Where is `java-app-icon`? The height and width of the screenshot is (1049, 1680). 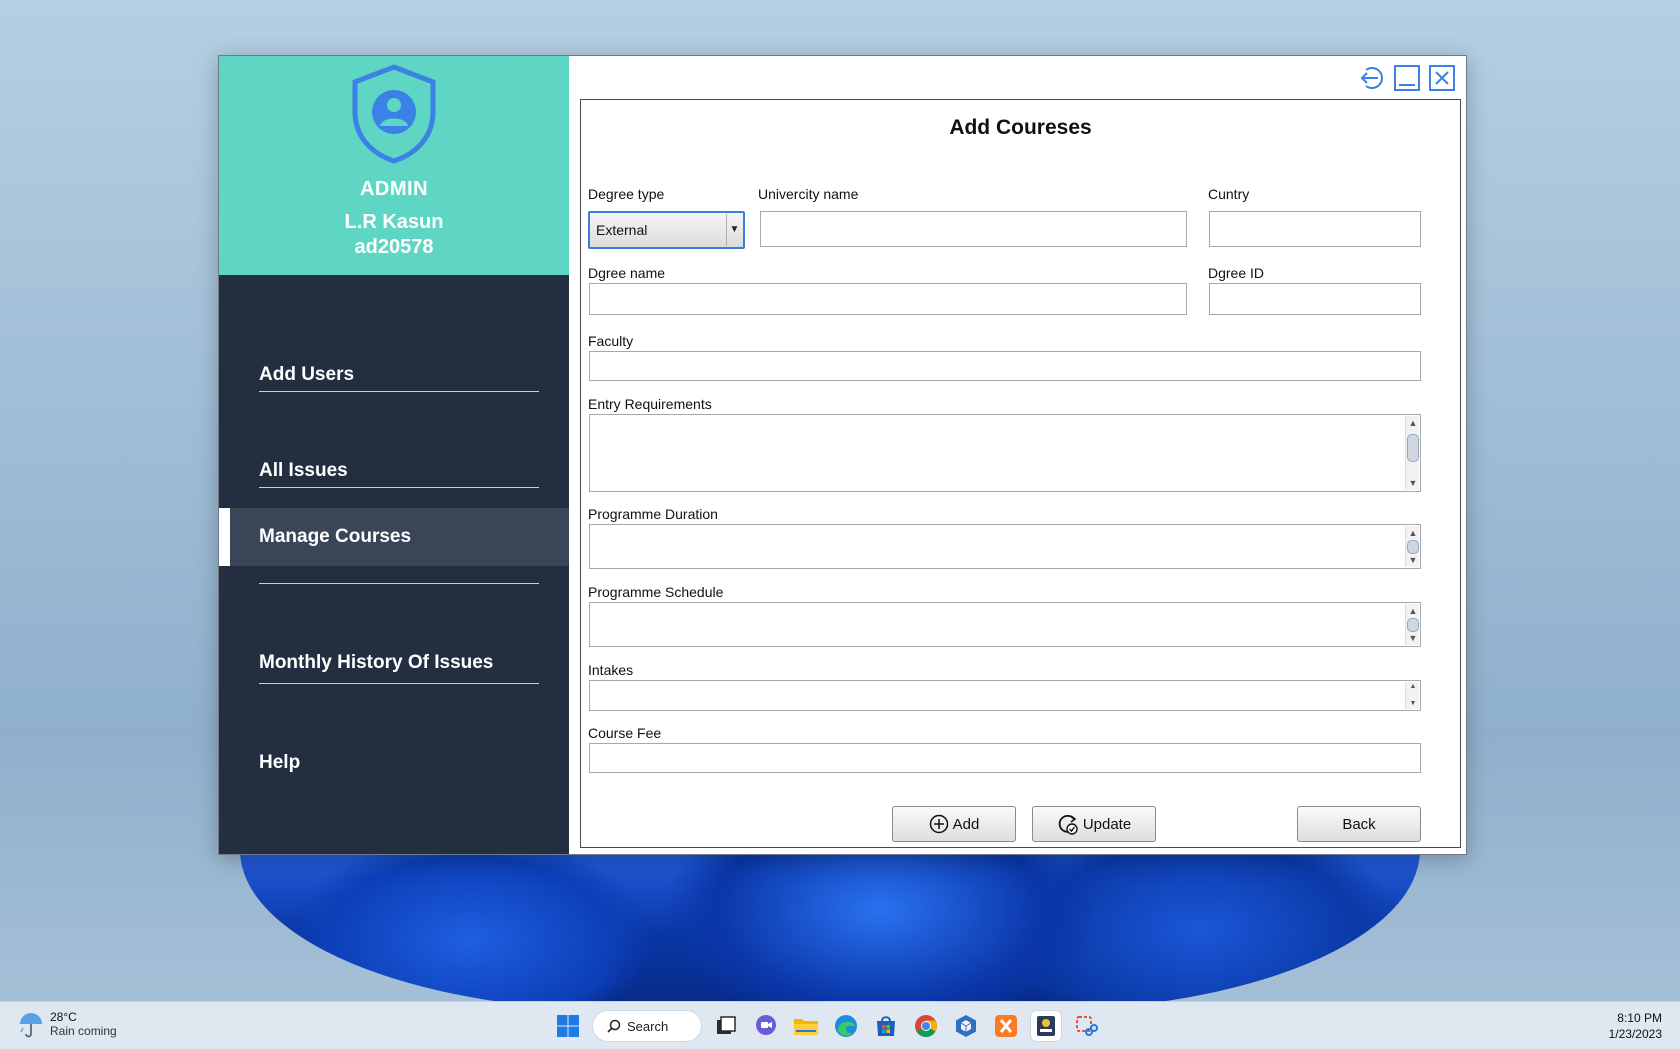 java-app-icon is located at coordinates (1046, 1026).